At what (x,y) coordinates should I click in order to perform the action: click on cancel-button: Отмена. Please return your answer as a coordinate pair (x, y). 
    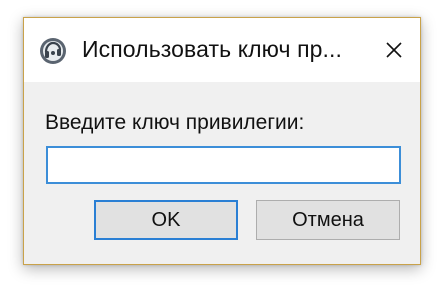
    Looking at the image, I should click on (328, 220).